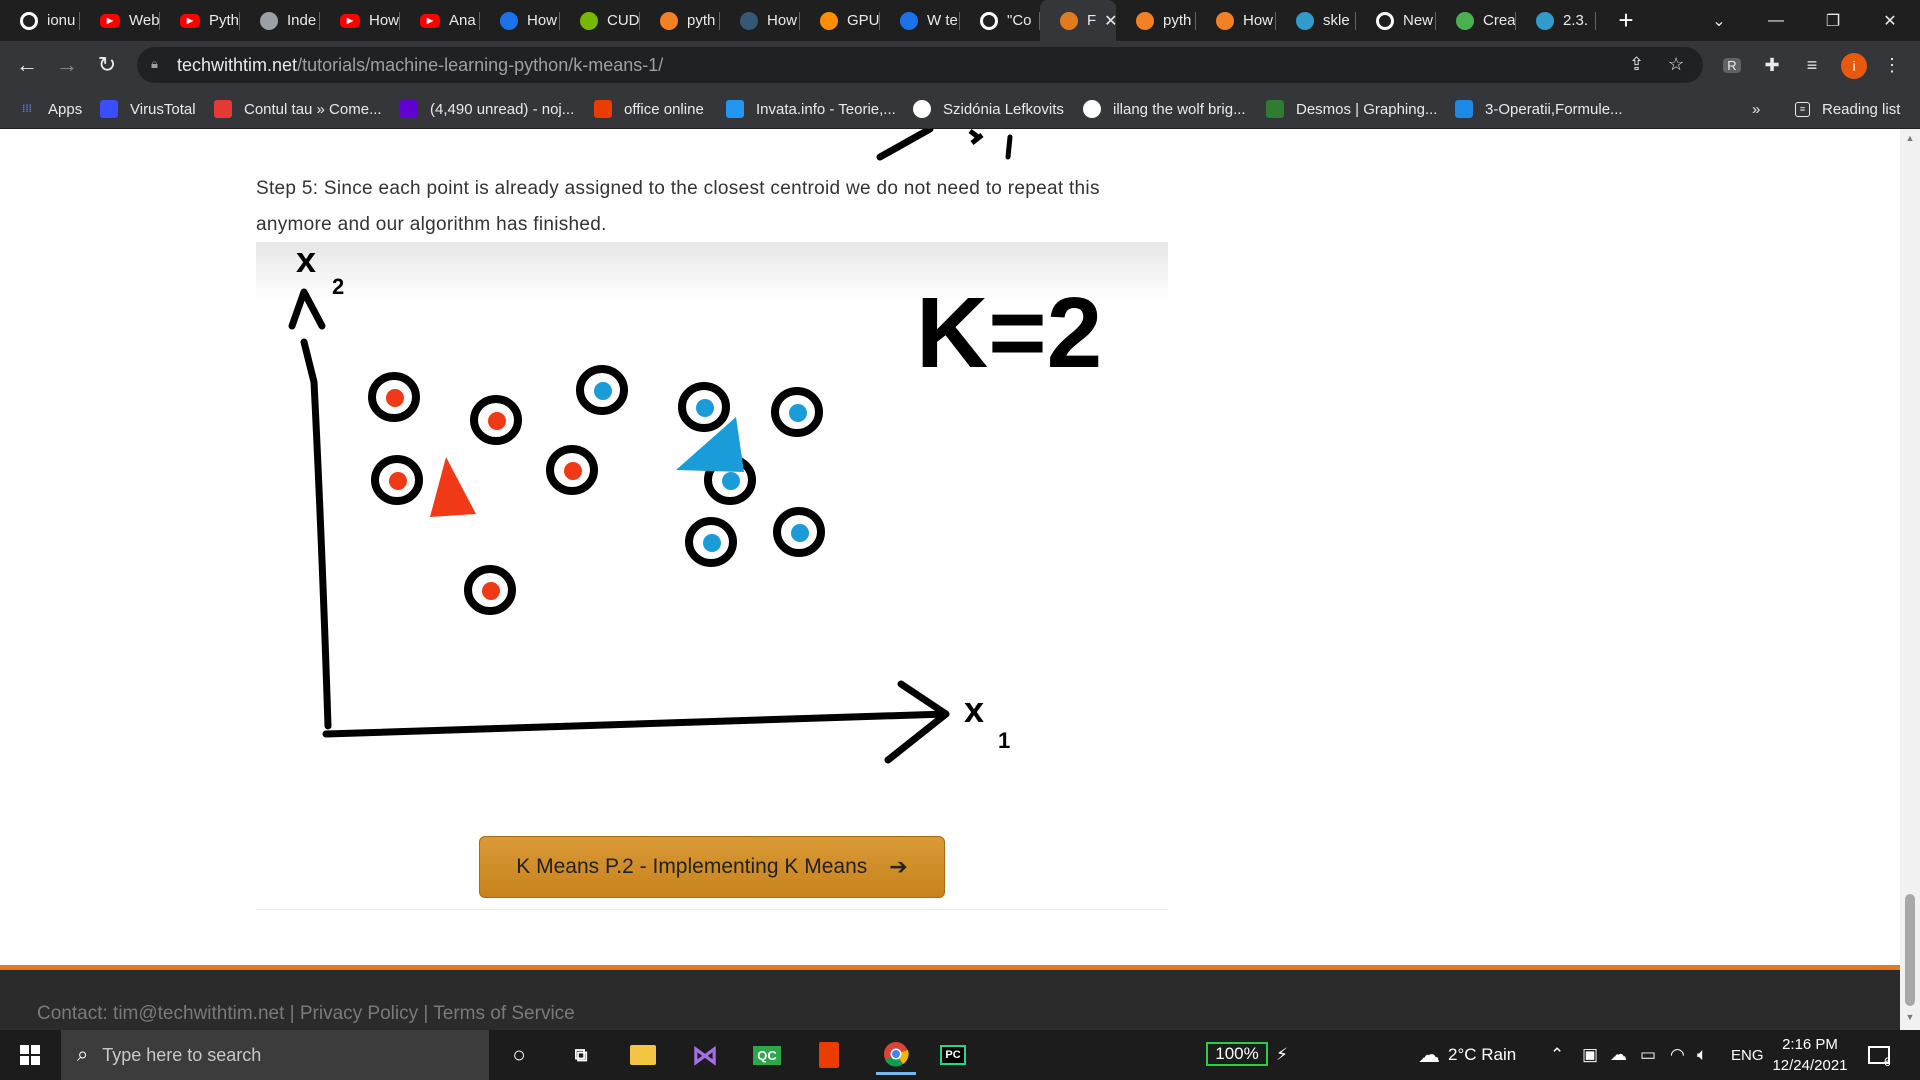  What do you see at coordinates (395, 398) in the screenshot?
I see `red-cluster-point` at bounding box center [395, 398].